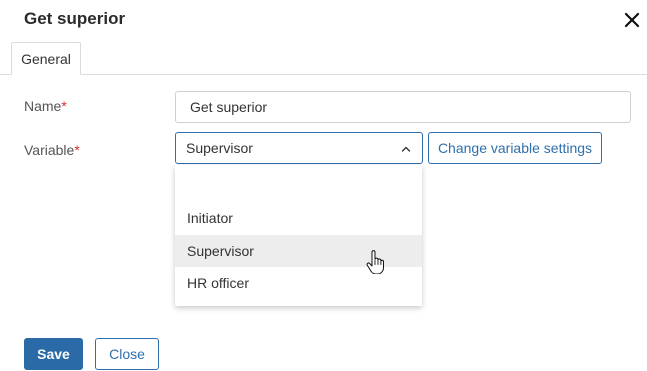  I want to click on variable-label: Variable*, so click(52, 150).